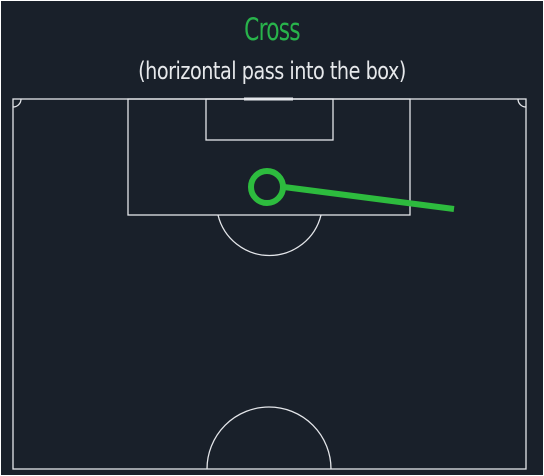  Describe the element at coordinates (267, 187) in the screenshot. I see `pass-origin-ring` at that location.